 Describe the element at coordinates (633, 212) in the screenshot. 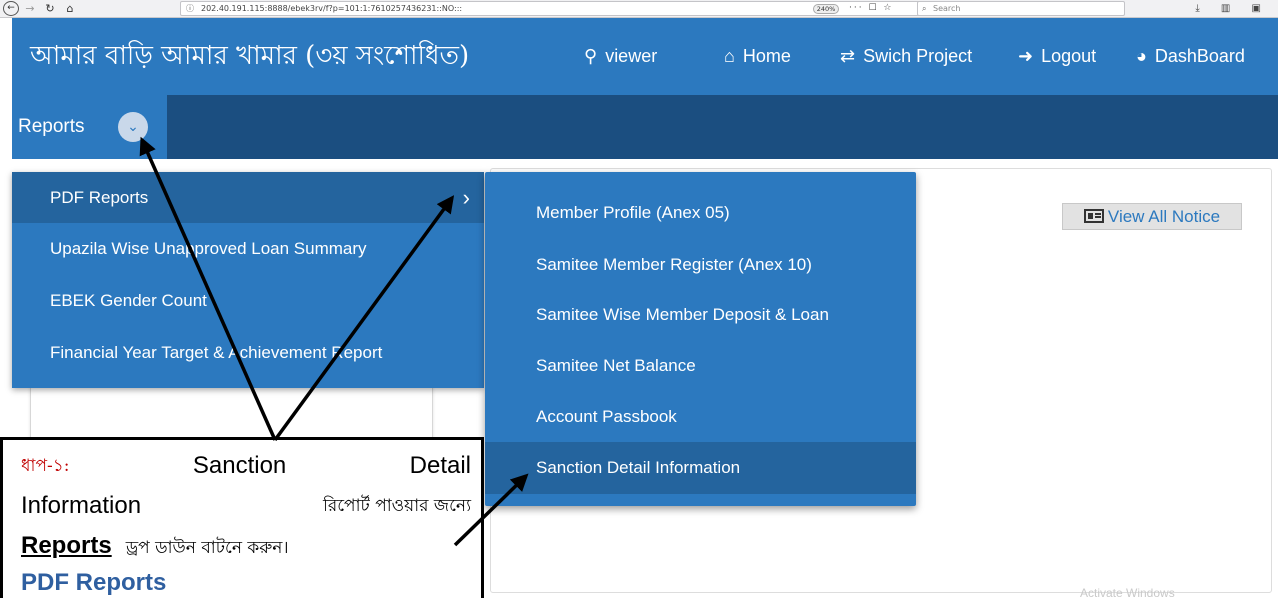

I see `submenu-item-label: Member Profile (Anex 05)` at that location.